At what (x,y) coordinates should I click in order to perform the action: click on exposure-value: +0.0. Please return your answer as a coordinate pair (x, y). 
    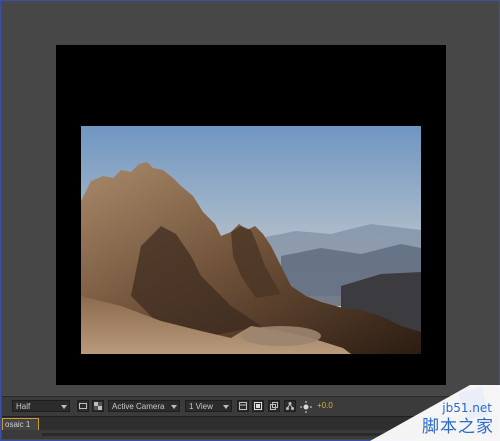
    Looking at the image, I should click on (332, 406).